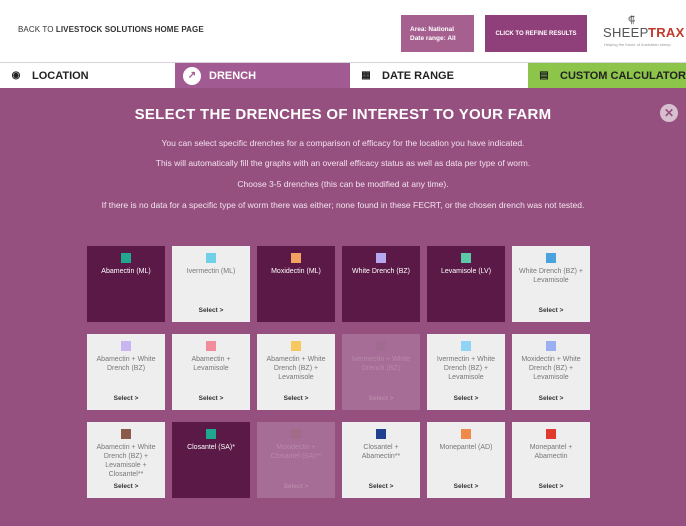 This screenshot has height=526, width=686. I want to click on drench-name: Abamectin (ML), so click(126, 271).